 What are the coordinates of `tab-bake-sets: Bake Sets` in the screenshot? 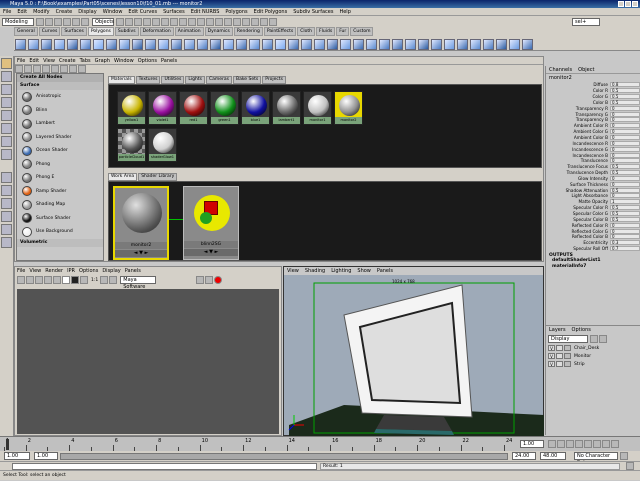 It's located at (247, 80).